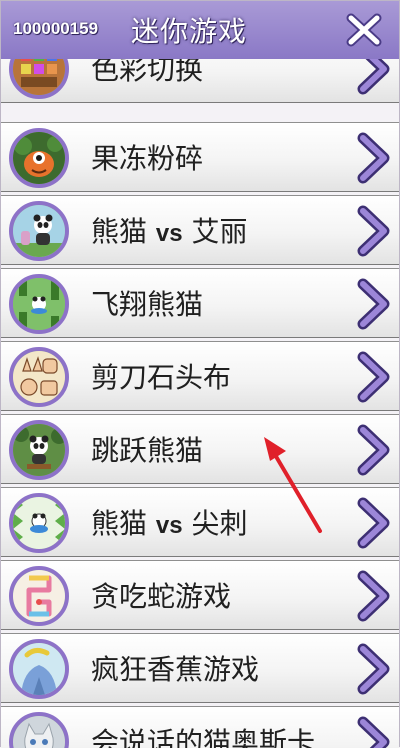 The height and width of the screenshot is (748, 400). Describe the element at coordinates (169, 231) in the screenshot. I see `list-item-label: 熊猫 vs 艾丽` at that location.